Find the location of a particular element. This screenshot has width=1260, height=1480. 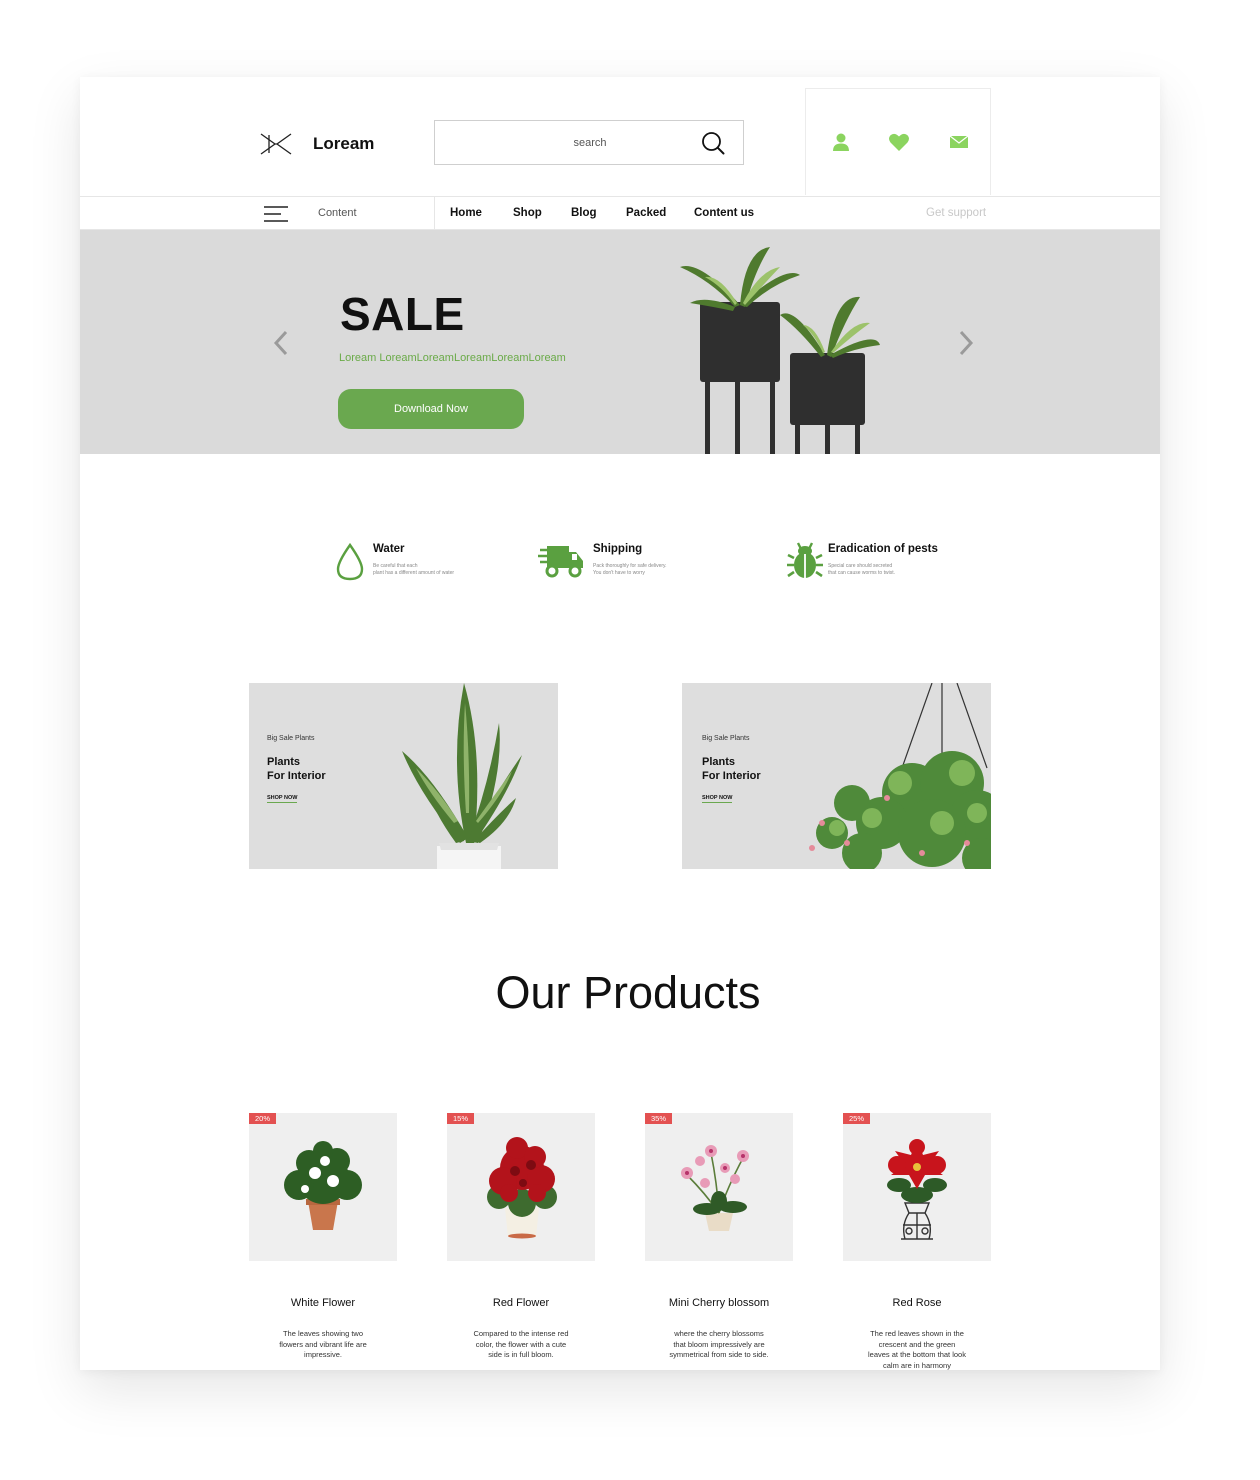

hero-title: SALE is located at coordinates (402, 314).